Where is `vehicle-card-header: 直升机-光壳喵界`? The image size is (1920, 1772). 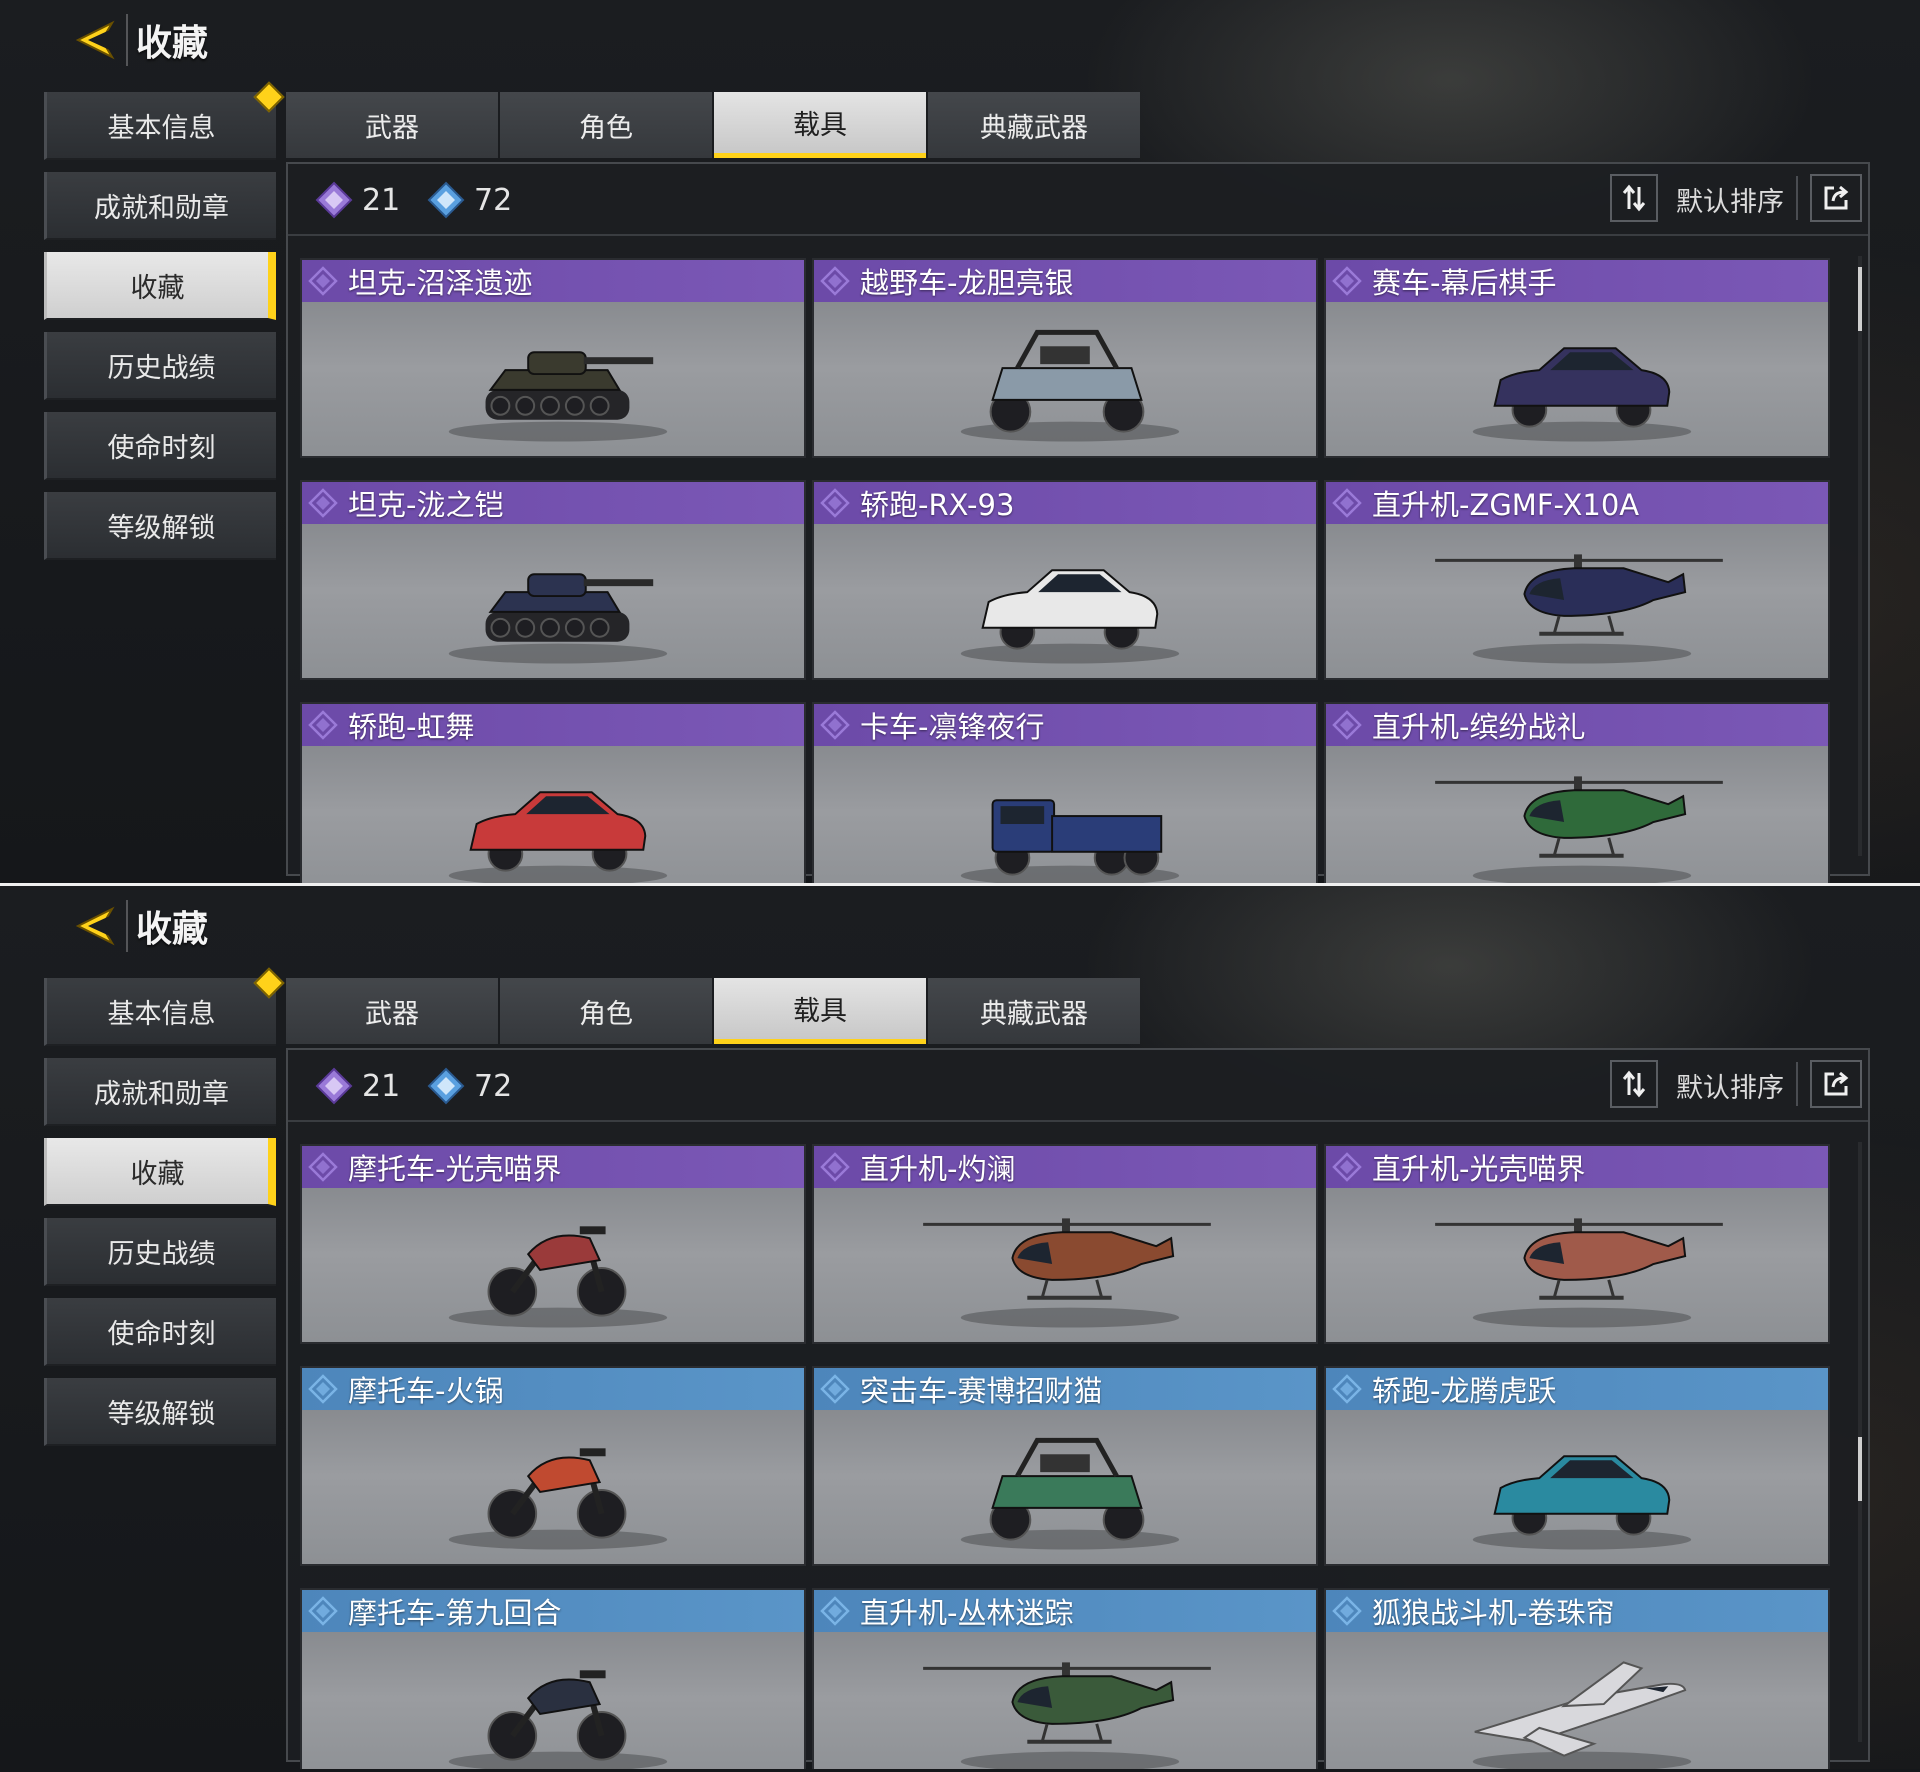
vehicle-card-header: 直升机-光壳喵界 is located at coordinates (1577, 1167).